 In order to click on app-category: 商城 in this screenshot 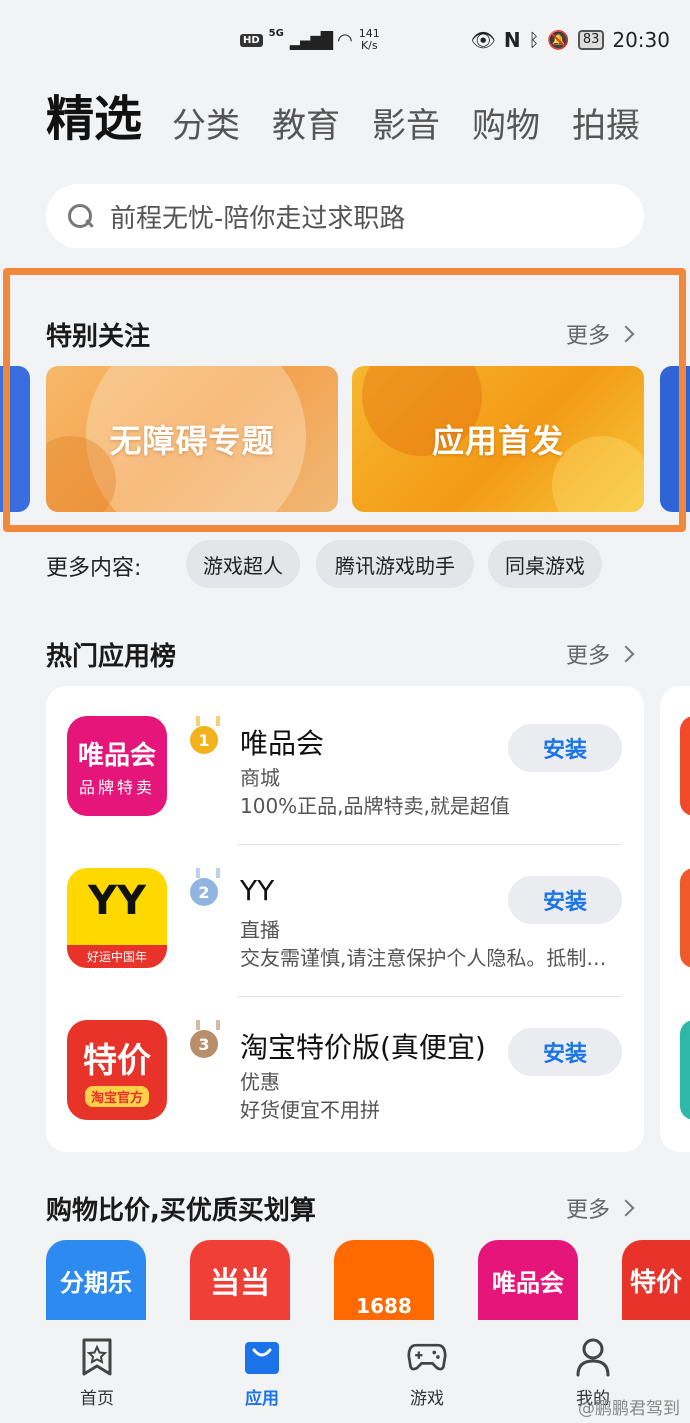, I will do `click(260, 778)`.